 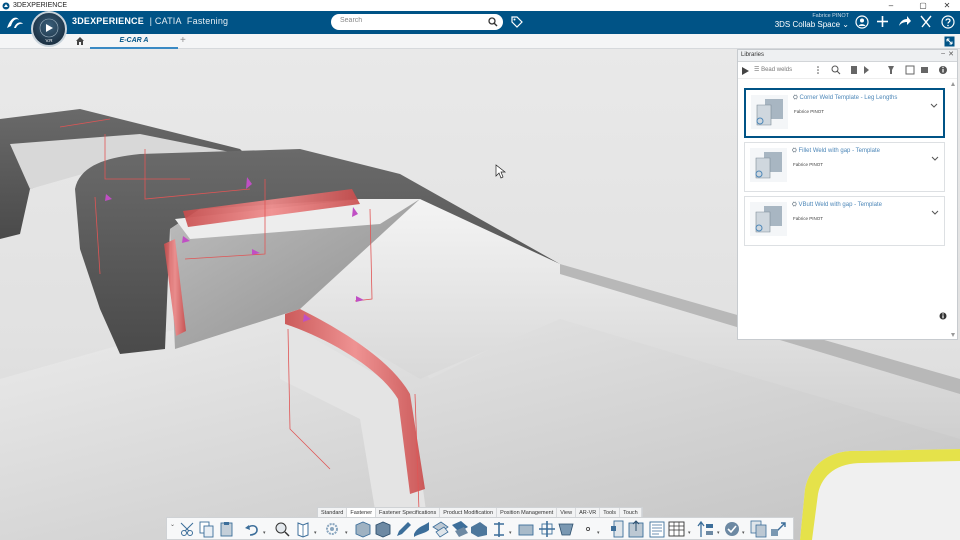 What do you see at coordinates (943, 53) in the screenshot?
I see `panel-minimize-icon: –` at bounding box center [943, 53].